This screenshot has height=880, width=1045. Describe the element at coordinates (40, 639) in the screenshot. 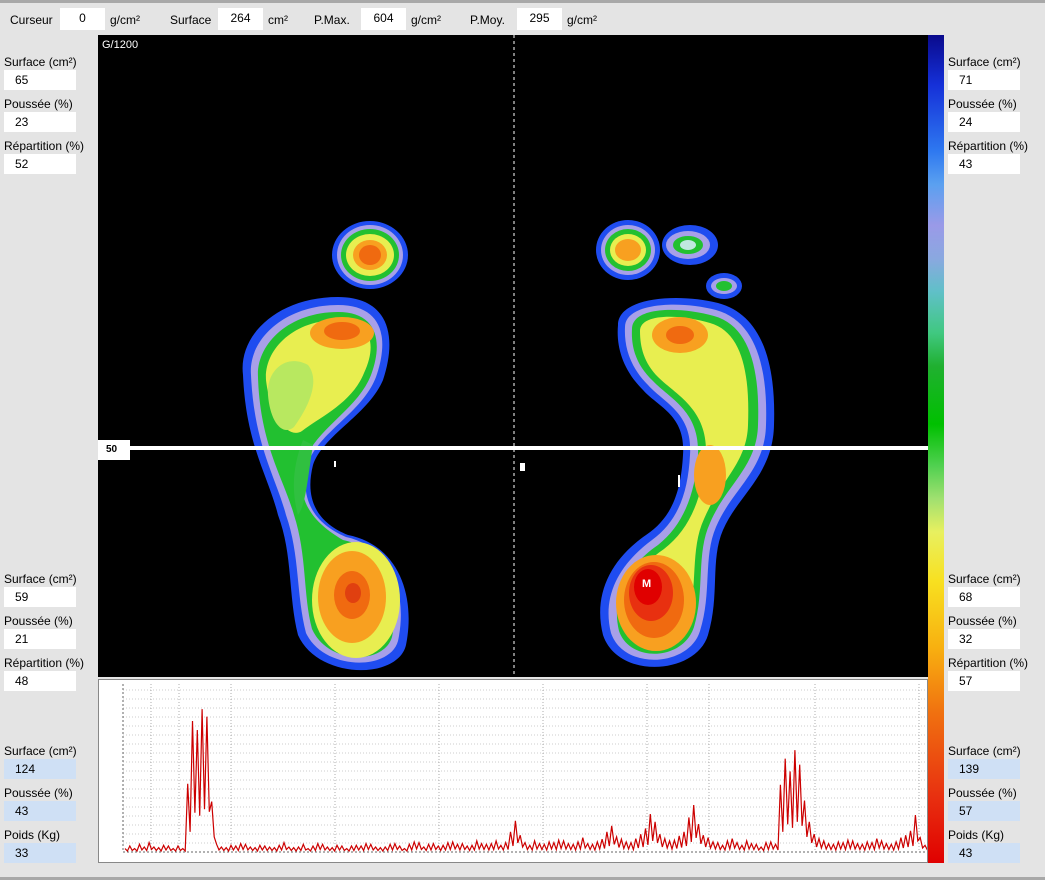

I see `left-rear-poussee-value: 21` at that location.